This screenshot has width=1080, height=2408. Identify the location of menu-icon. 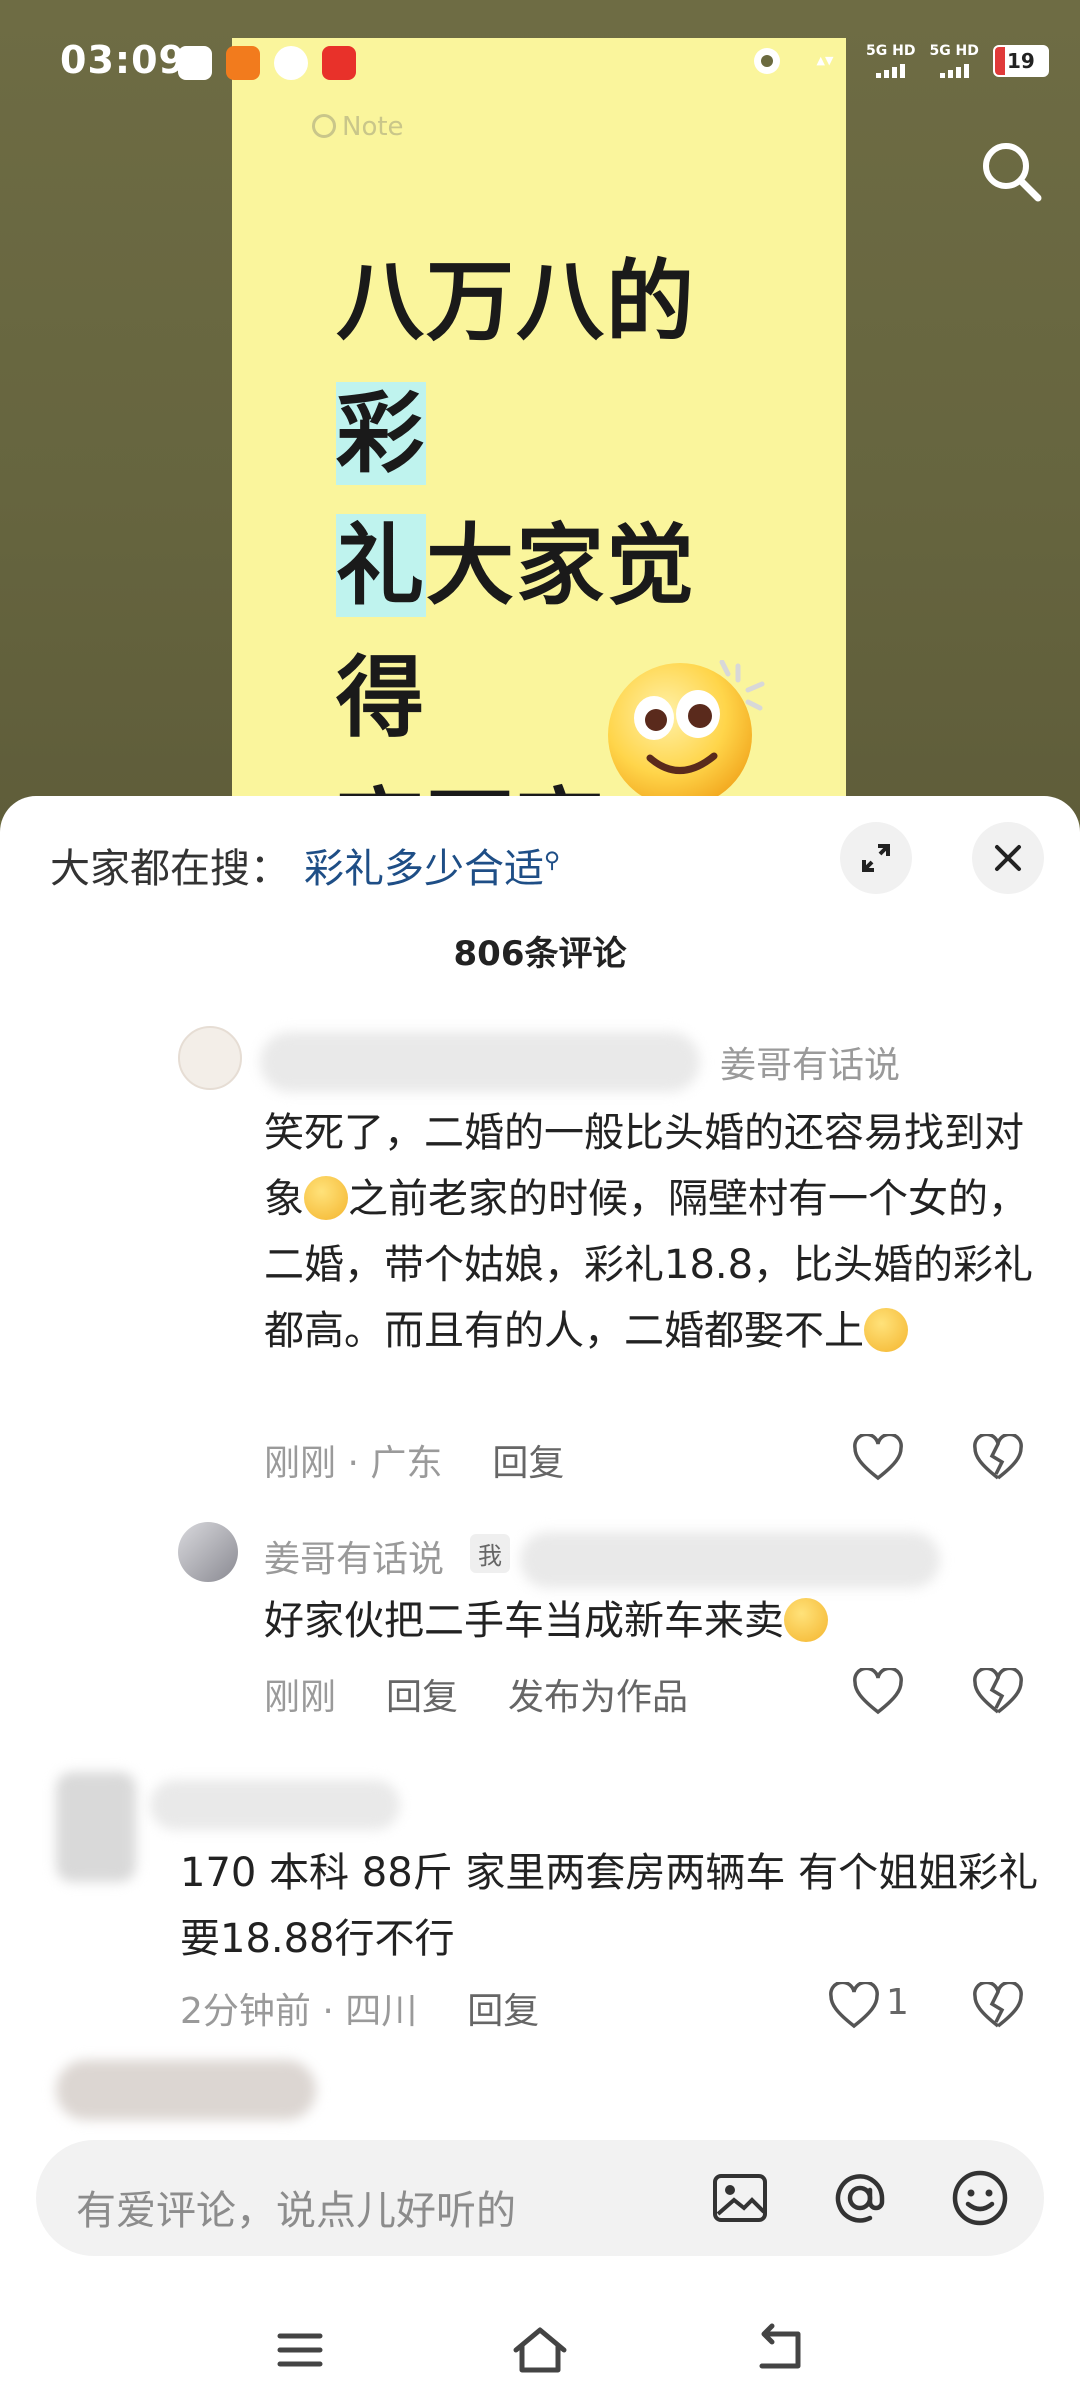
(300, 2350).